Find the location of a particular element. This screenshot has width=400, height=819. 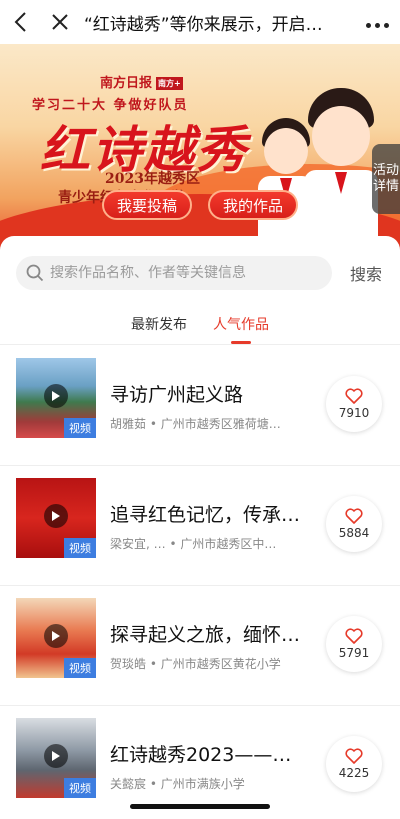

tab-latest: 最新发布 is located at coordinates (159, 328).